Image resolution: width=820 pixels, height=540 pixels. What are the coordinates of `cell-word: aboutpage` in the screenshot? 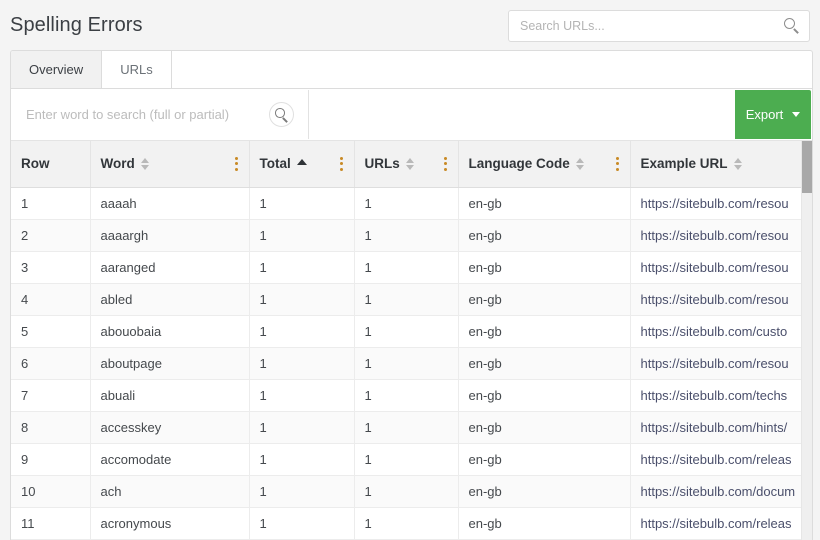 It's located at (170, 363).